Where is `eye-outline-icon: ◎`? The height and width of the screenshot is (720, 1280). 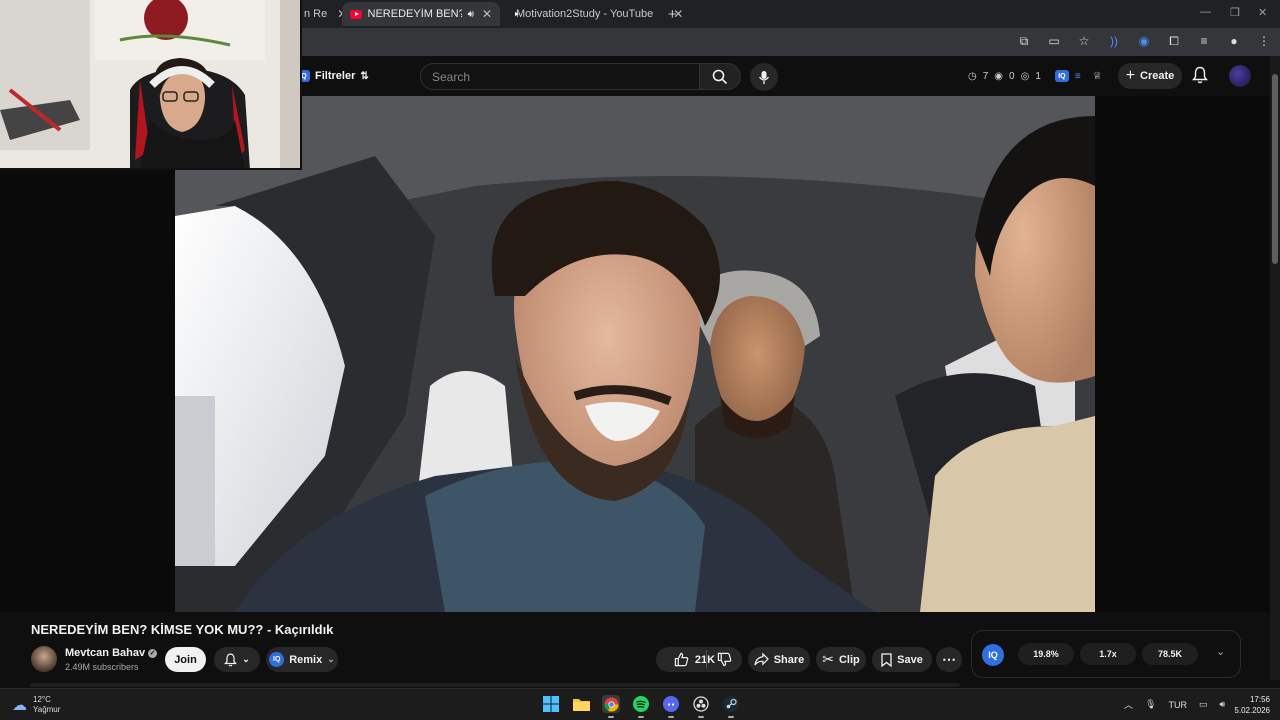
eye-outline-icon: ◎ is located at coordinates (1025, 76).